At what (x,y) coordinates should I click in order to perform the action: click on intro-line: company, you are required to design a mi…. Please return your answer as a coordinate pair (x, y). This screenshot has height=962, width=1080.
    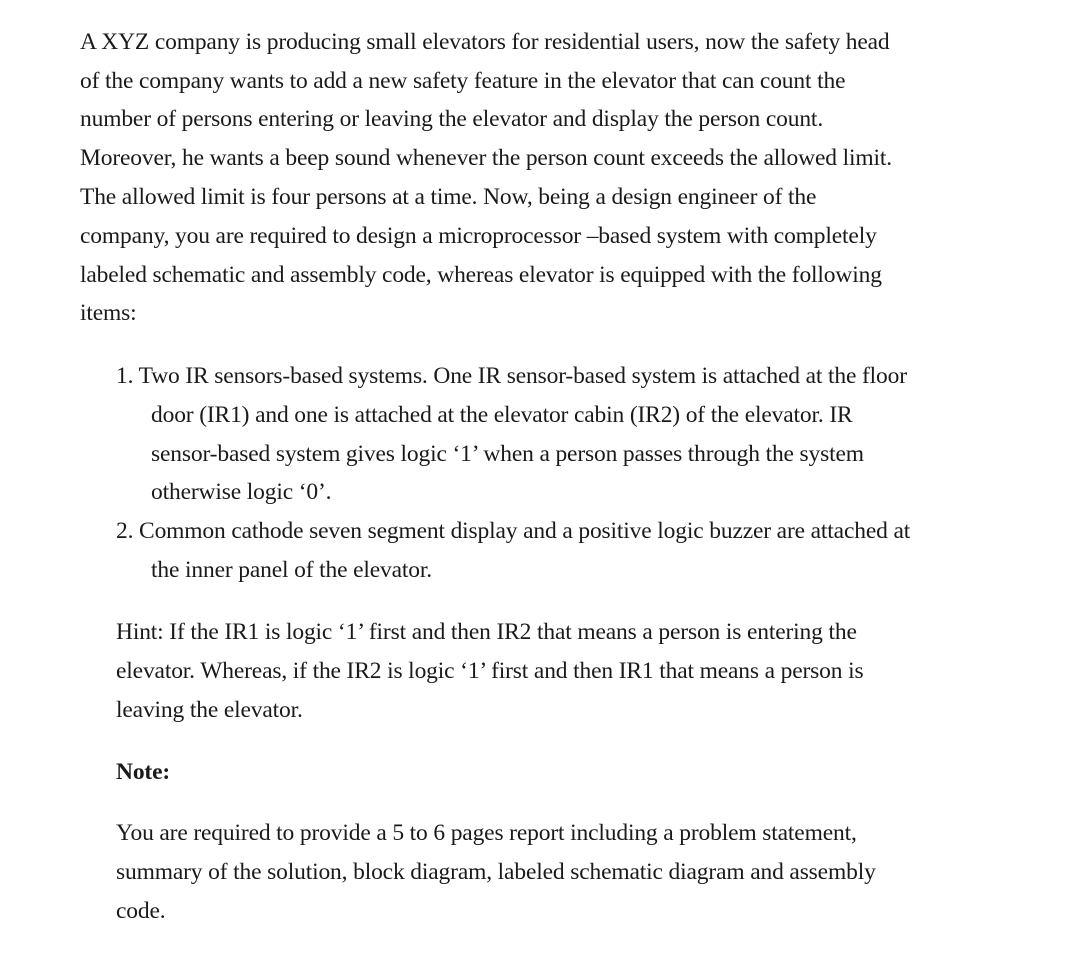
    Looking at the image, I should click on (478, 236).